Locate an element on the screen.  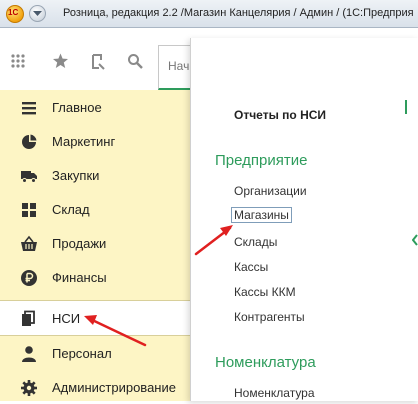
sidebar-item-finance: Финансы is located at coordinates (95, 277).